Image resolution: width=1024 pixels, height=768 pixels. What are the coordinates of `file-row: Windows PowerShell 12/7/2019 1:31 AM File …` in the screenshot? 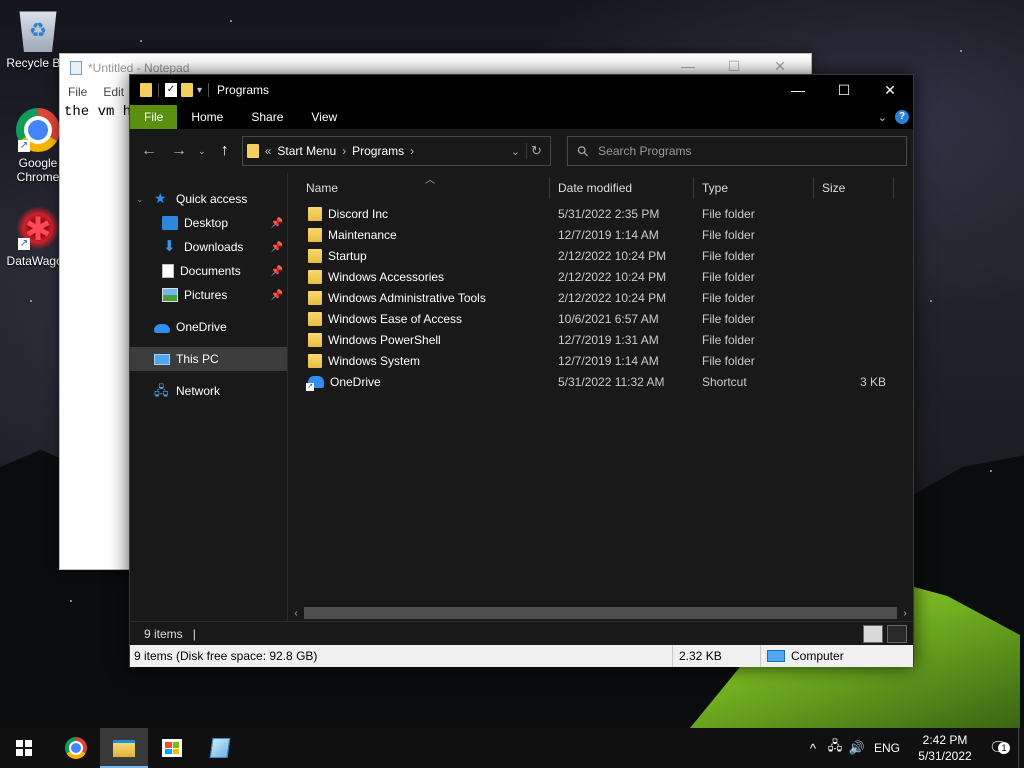 It's located at (600, 339).